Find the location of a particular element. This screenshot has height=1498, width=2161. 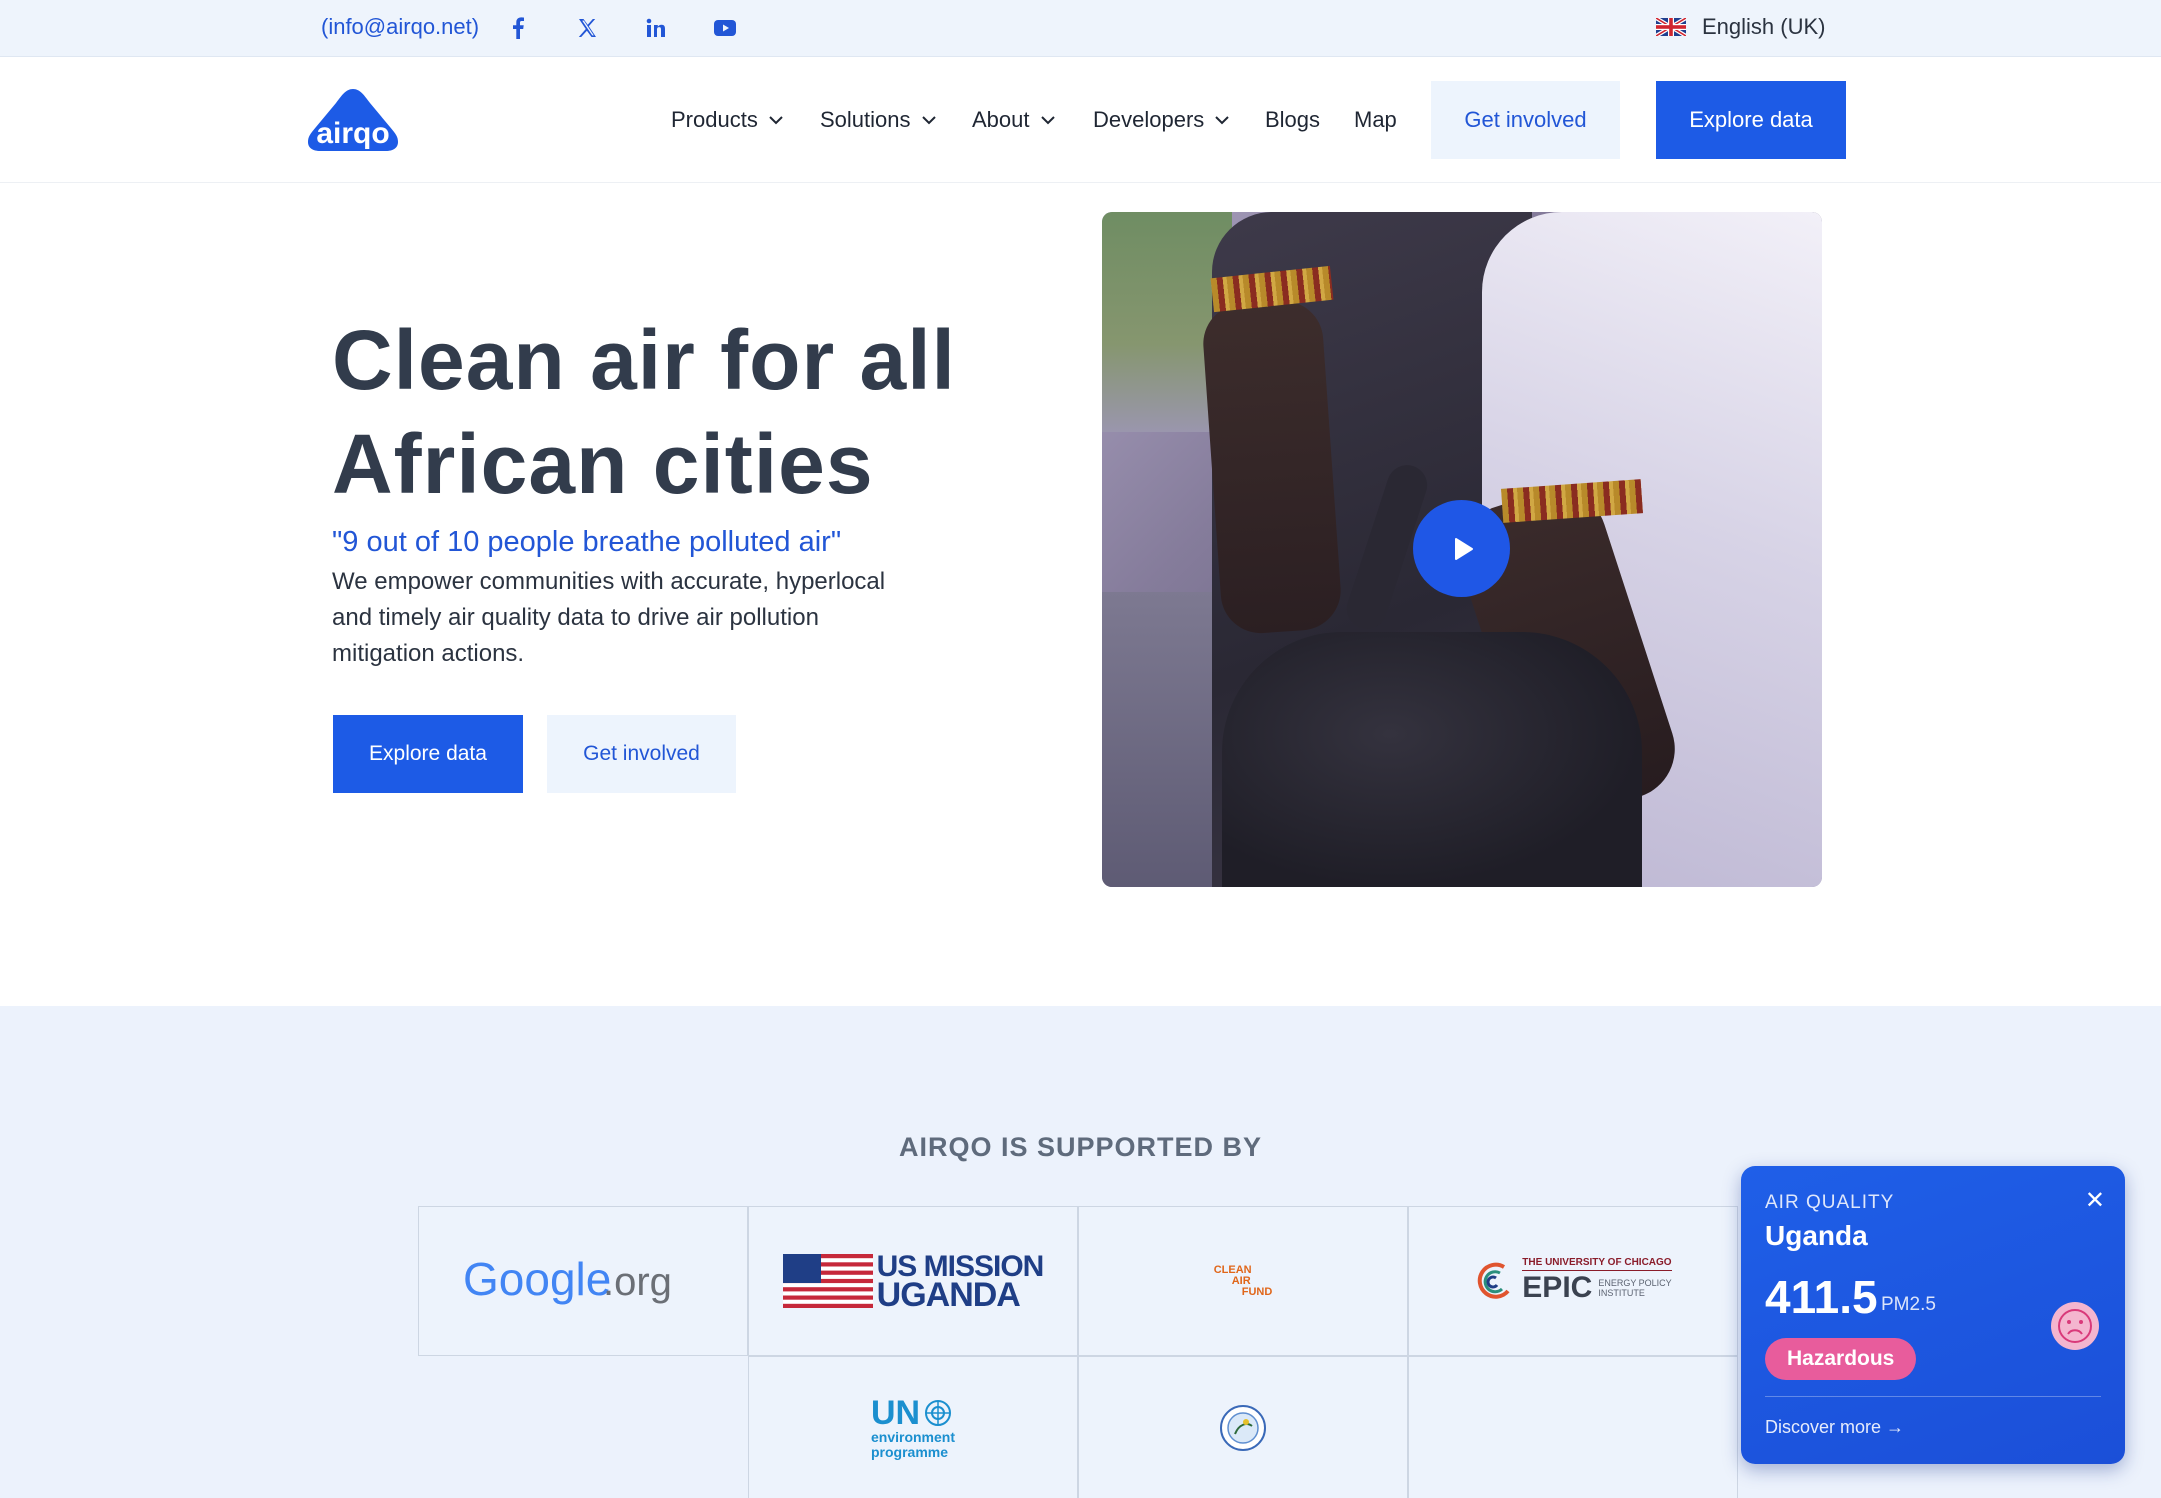

video-arm is located at coordinates (1272, 467).